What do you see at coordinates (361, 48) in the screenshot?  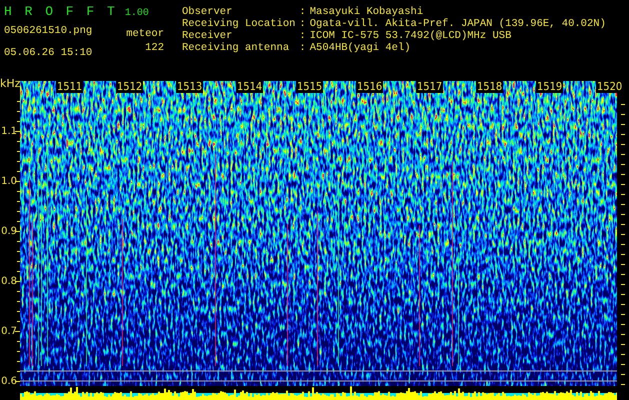 I see `station-field-value: A504HB(yagi 4el)` at bounding box center [361, 48].